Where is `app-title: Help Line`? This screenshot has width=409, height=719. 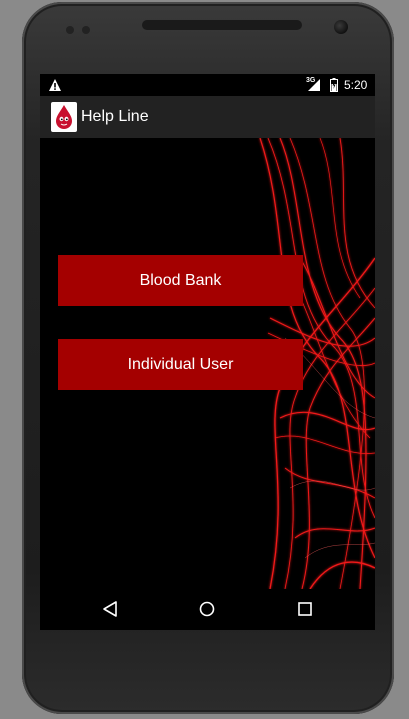 app-title: Help Line is located at coordinates (115, 116).